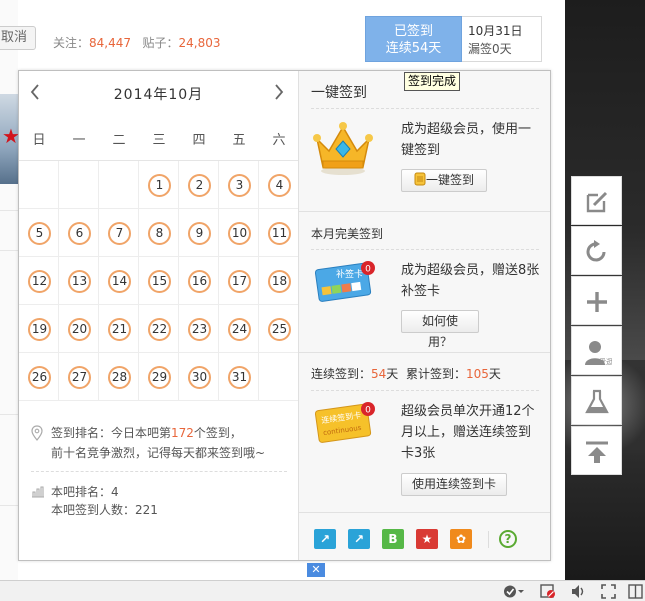  Describe the element at coordinates (119, 233) in the screenshot. I see `calendar-cell: 7` at that location.